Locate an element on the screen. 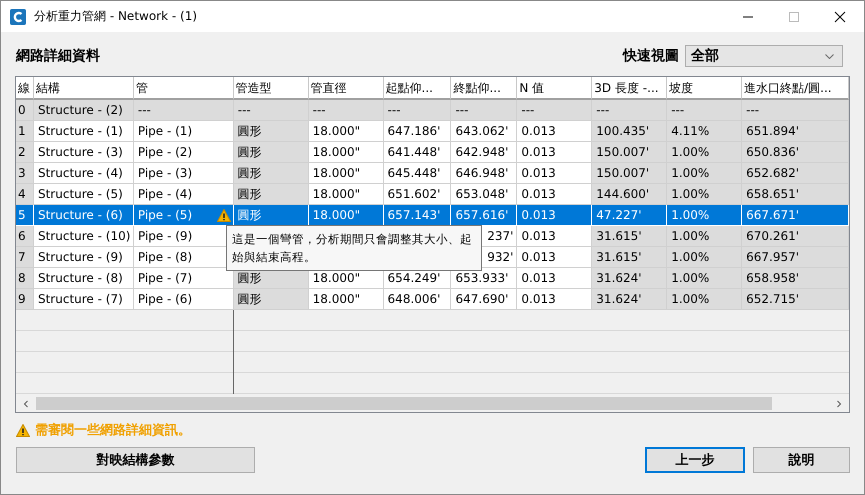  table-cell: 667.671' is located at coordinates (795, 215).